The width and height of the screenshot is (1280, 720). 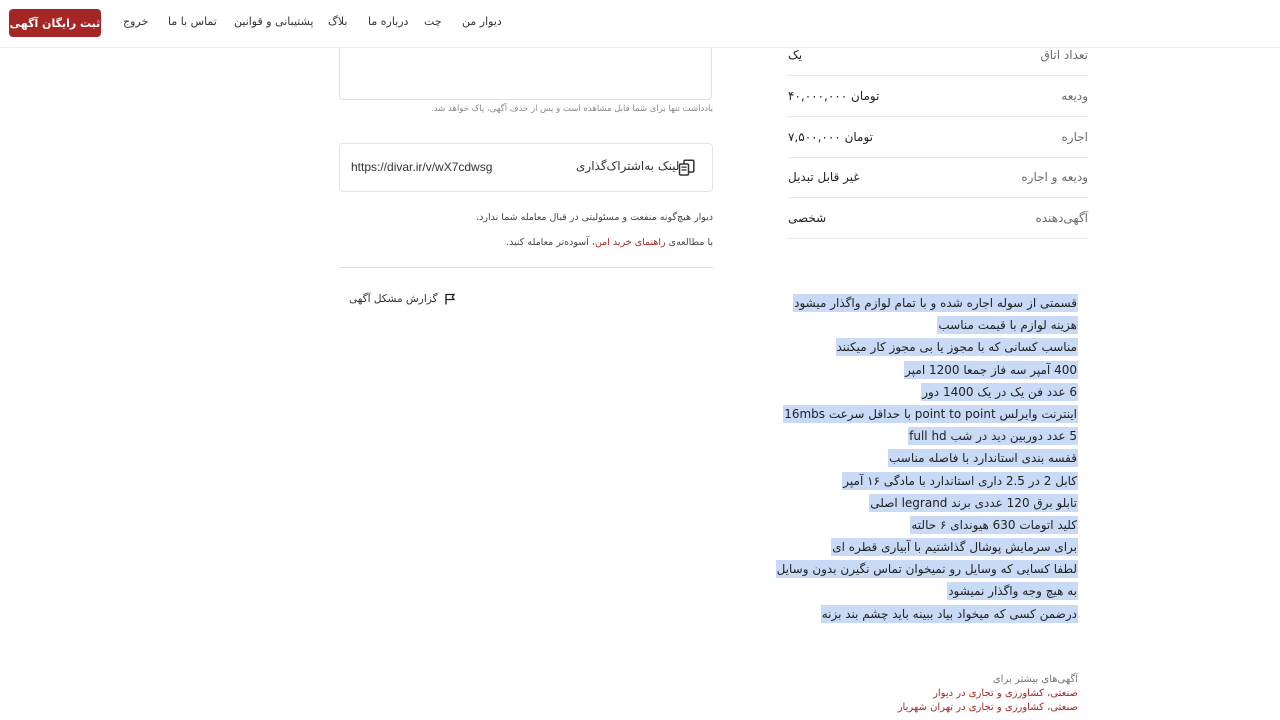 I want to click on info-label: ودیعه, so click(x=1074, y=96).